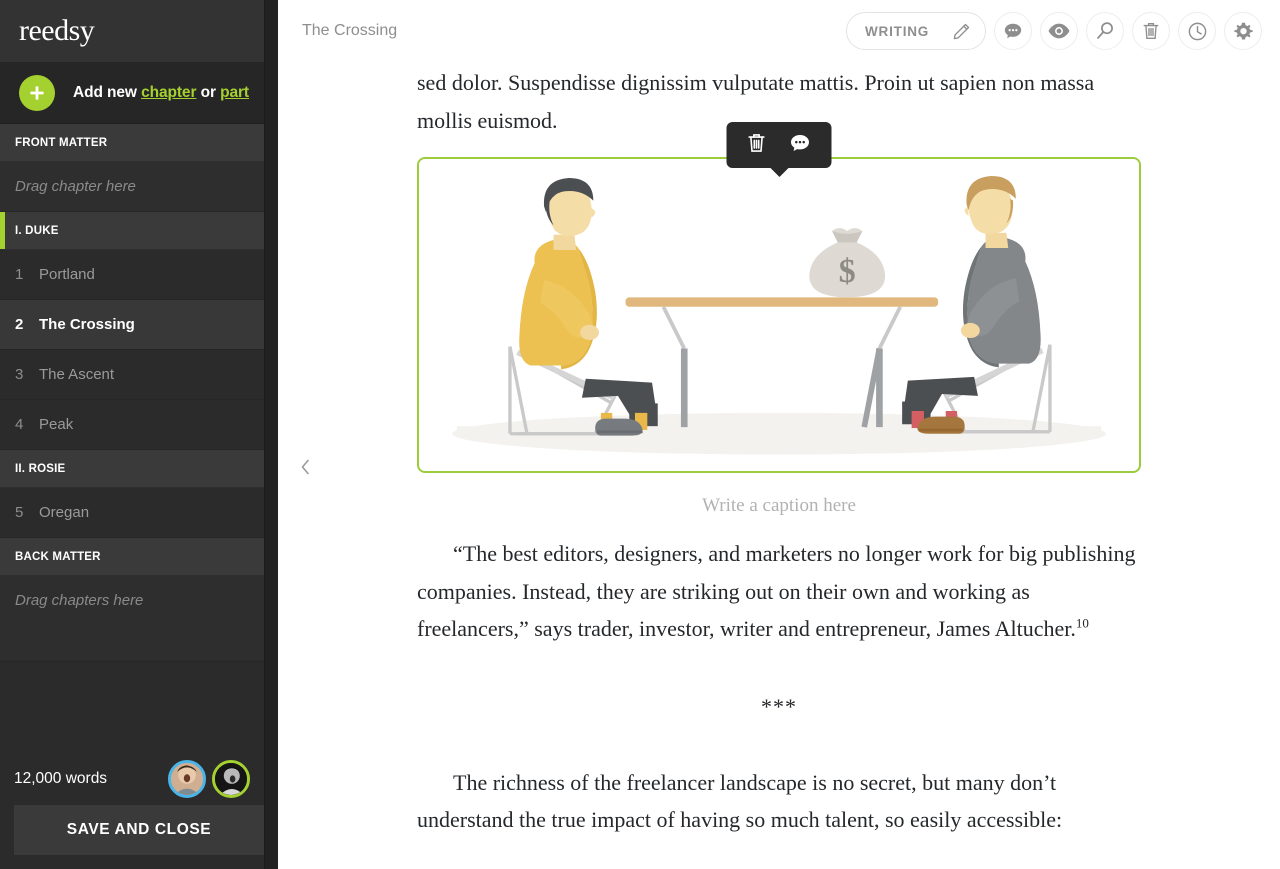 The image size is (1280, 869). Describe the element at coordinates (77, 374) in the screenshot. I see `chapter-title: The Ascent` at that location.